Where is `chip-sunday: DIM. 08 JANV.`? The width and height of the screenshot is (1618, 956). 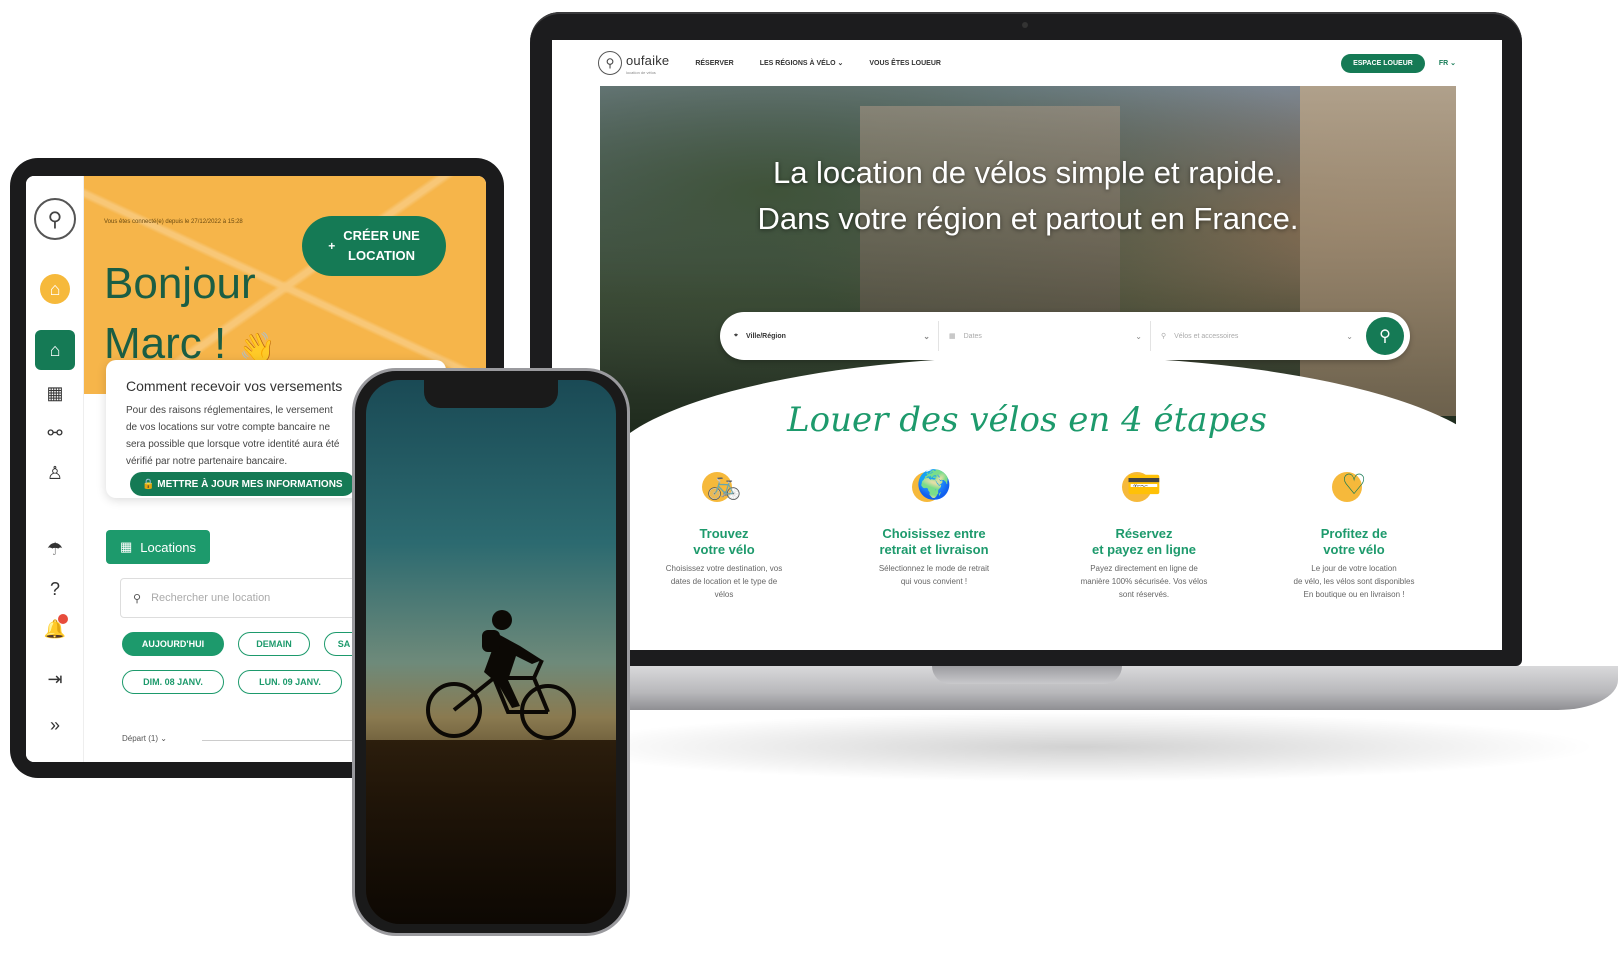
chip-sunday: DIM. 08 JANV. is located at coordinates (173, 682).